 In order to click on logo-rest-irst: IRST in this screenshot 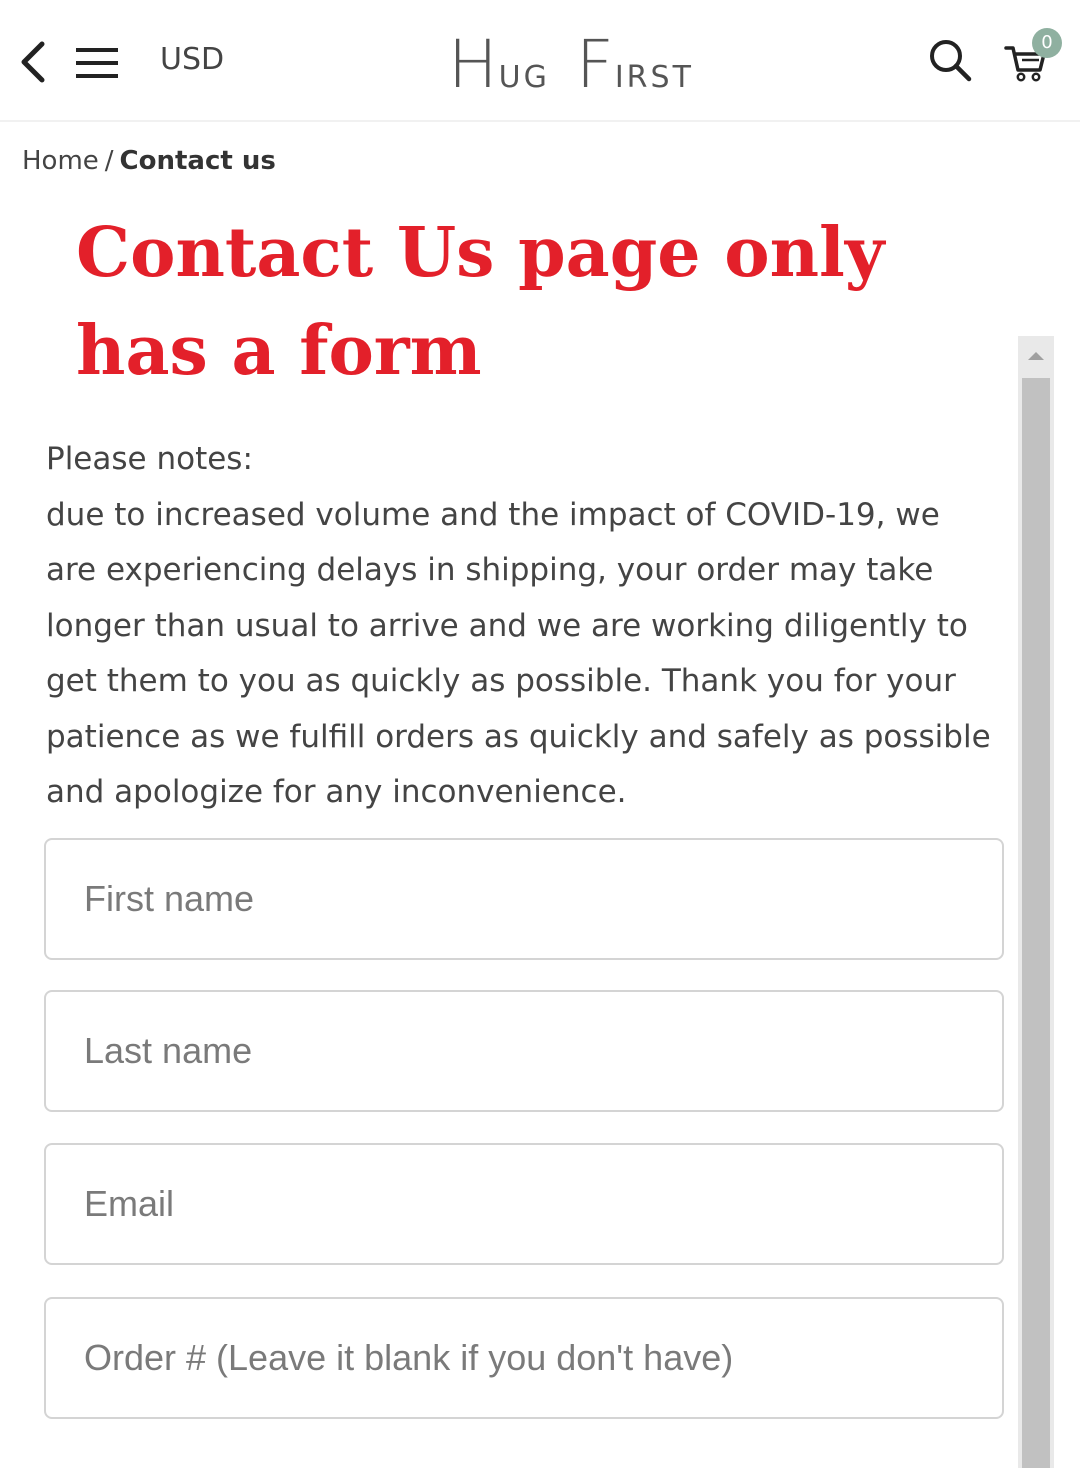, I will do `click(654, 77)`.